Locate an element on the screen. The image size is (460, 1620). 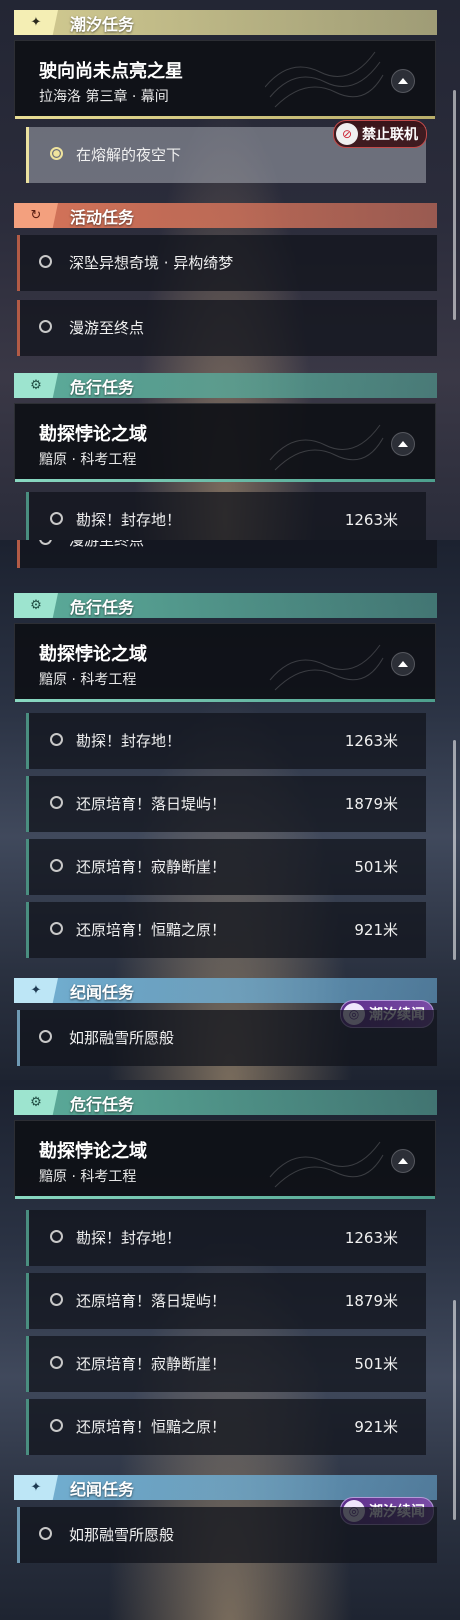
sub-quest-row-partial: 勘探！封存地！ 1263米 is located at coordinates (226, 516).